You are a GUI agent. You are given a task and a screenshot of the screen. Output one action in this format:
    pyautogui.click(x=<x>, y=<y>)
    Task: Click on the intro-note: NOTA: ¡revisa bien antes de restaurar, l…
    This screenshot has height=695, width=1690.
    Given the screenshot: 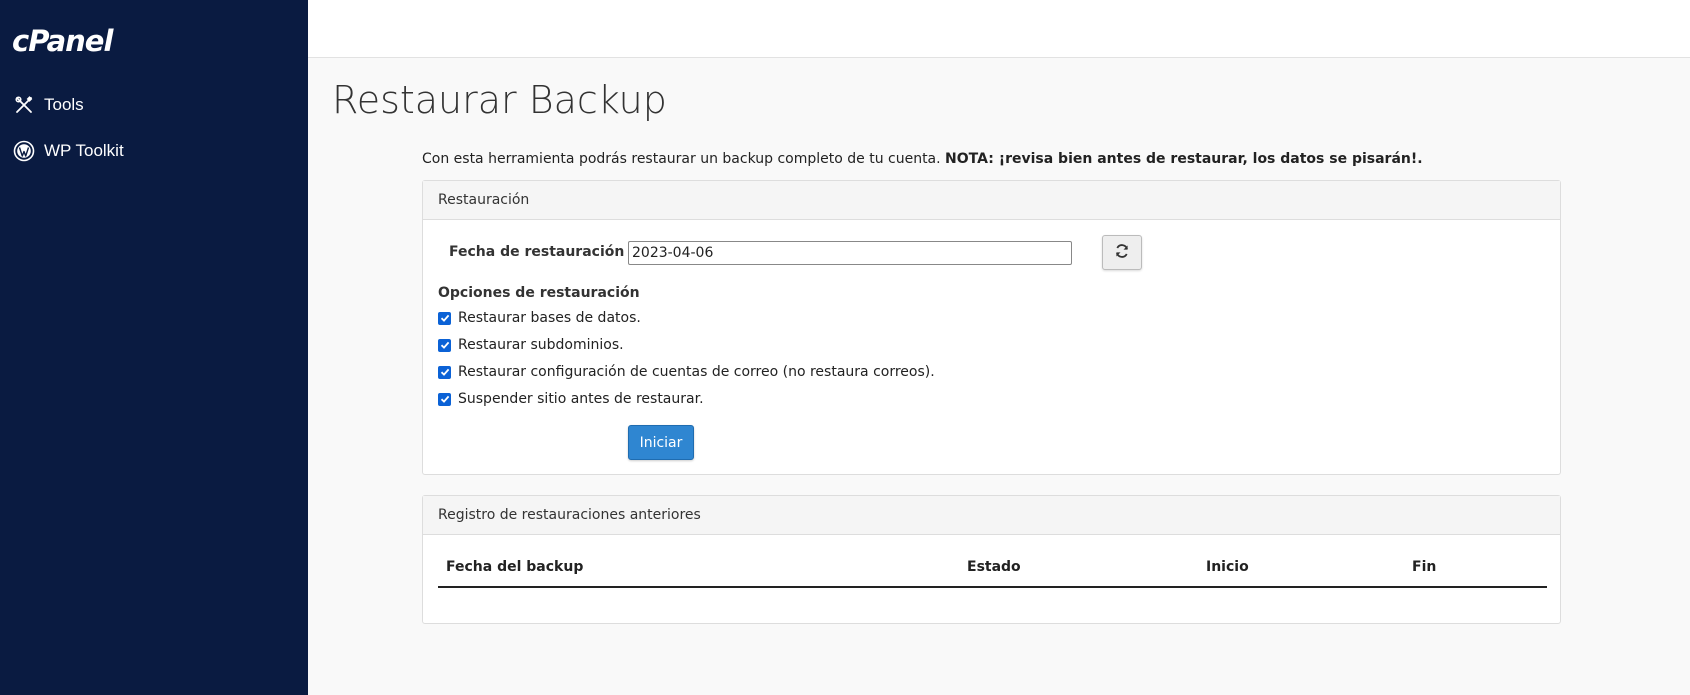 What is the action you would take?
    pyautogui.click(x=1184, y=159)
    